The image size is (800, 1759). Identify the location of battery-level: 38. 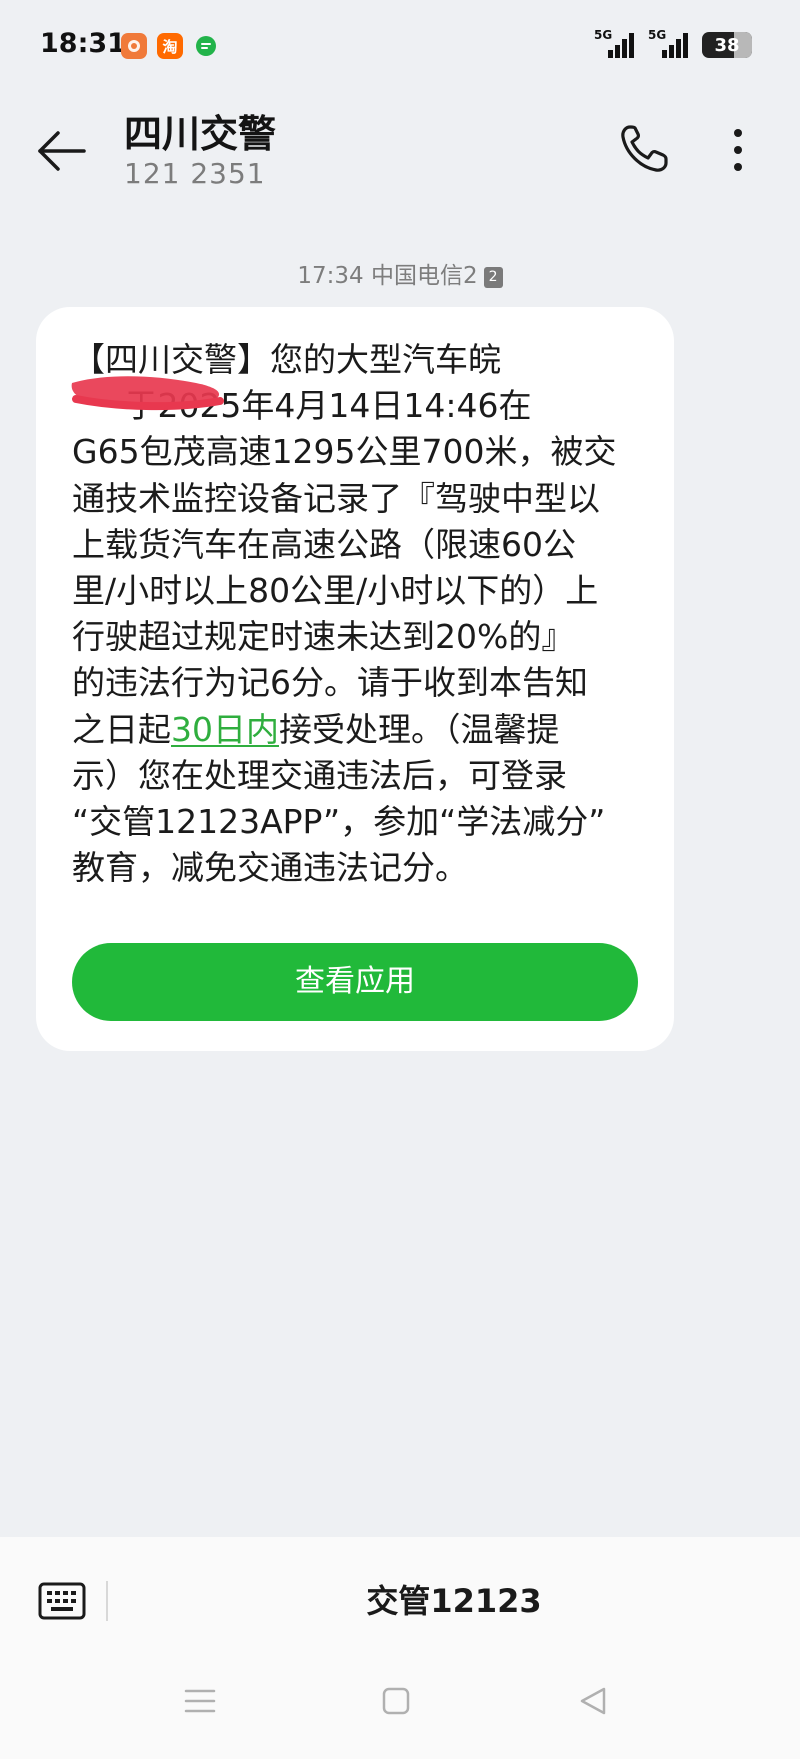
(727, 45).